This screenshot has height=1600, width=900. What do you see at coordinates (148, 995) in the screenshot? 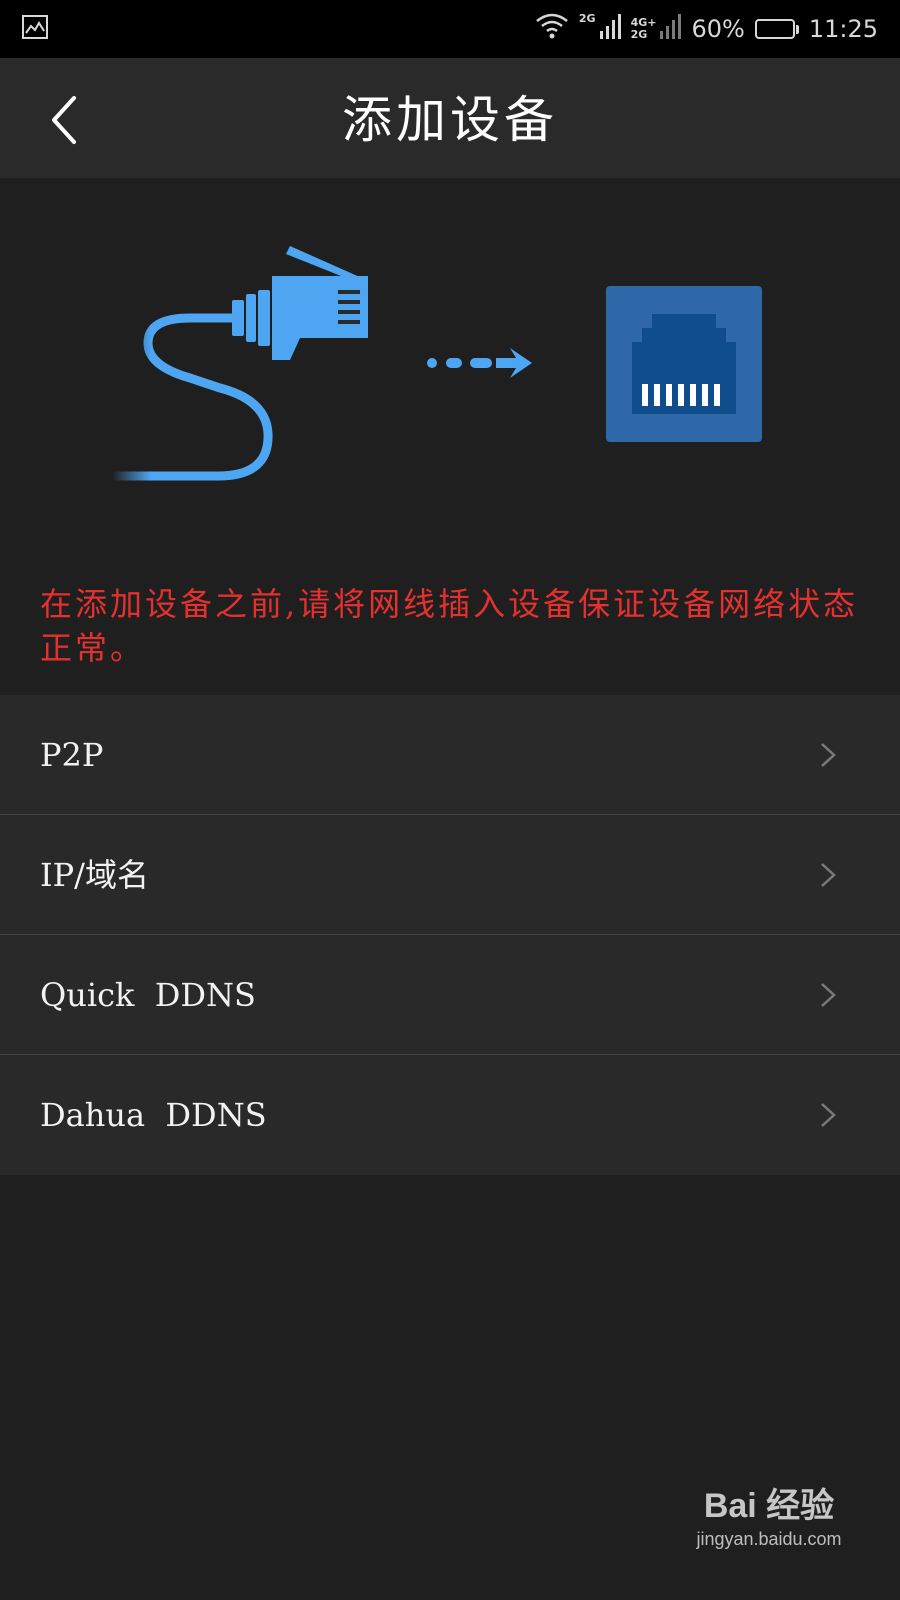
I see `menu-item-label: Quick DDNS` at bounding box center [148, 995].